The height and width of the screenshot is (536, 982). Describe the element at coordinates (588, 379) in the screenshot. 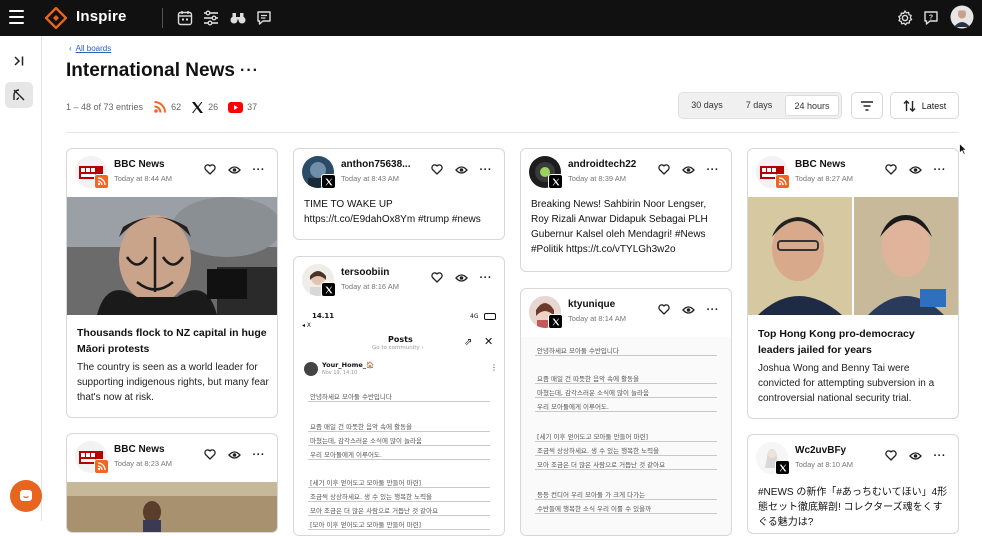

I see `handwritten-line: 요즘 매일 건 따뜻한 음악 속에 활동을` at that location.